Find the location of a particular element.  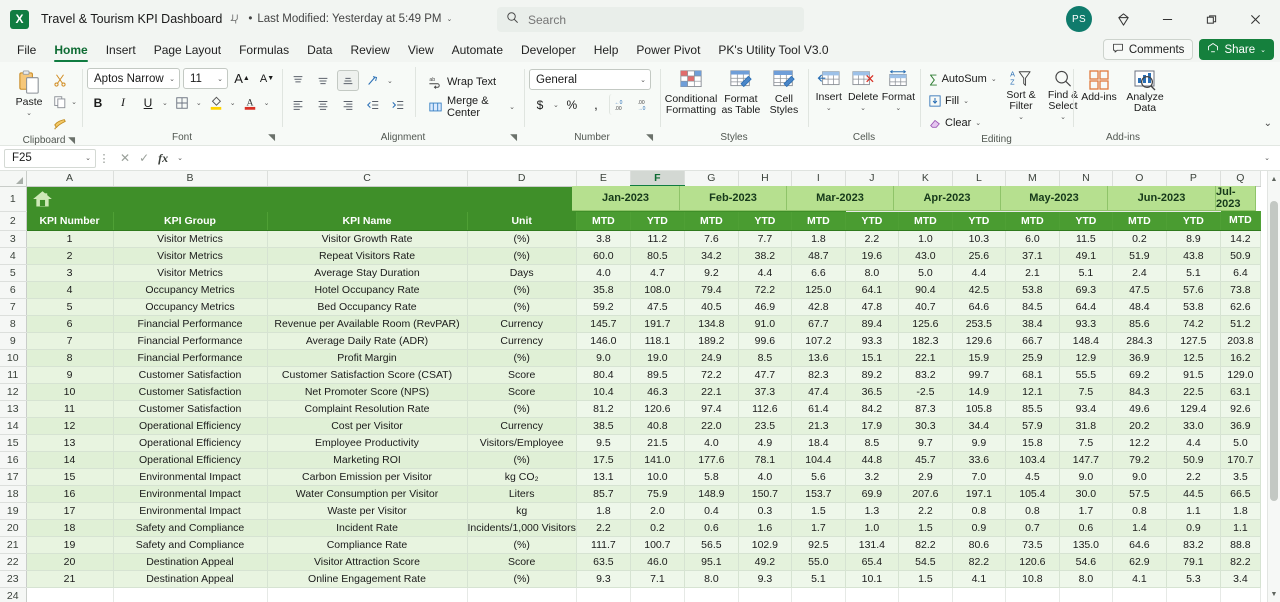

cell-value: 69.2 is located at coordinates (1139, 375).